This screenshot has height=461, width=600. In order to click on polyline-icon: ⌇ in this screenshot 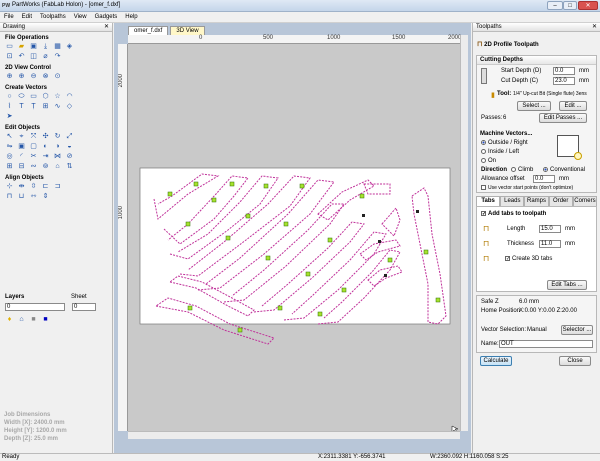, I will do `click(9, 106)`.